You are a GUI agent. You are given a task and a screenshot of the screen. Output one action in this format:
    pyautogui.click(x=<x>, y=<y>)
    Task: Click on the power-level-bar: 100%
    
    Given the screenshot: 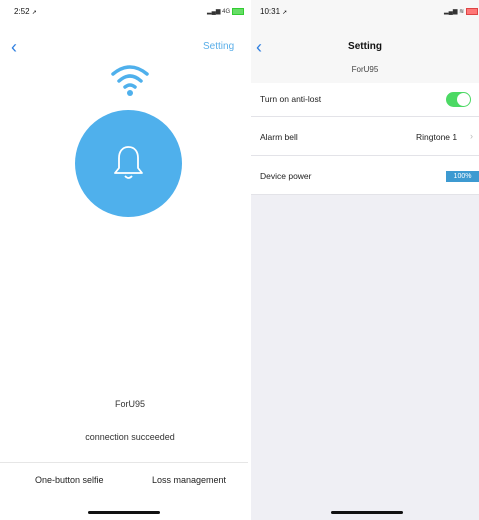 What is the action you would take?
    pyautogui.click(x=462, y=176)
    